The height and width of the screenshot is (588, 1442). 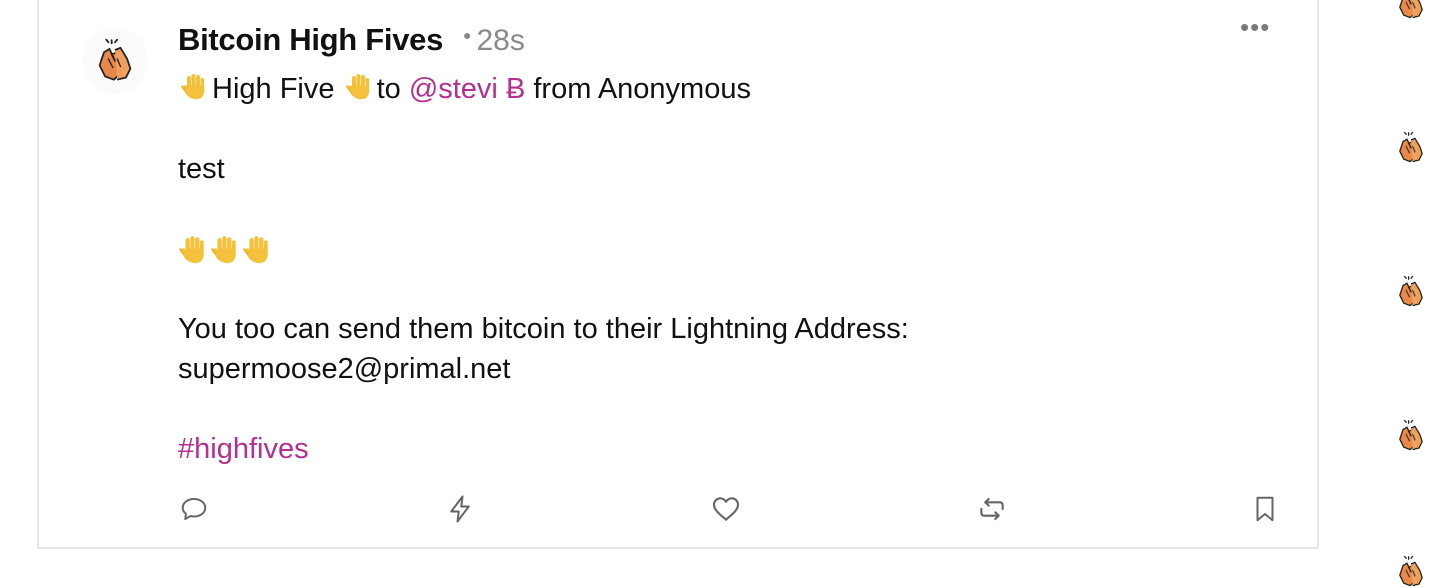 What do you see at coordinates (515, 89) in the screenshot?
I see `bitcoin-symbol: Ƀ` at bounding box center [515, 89].